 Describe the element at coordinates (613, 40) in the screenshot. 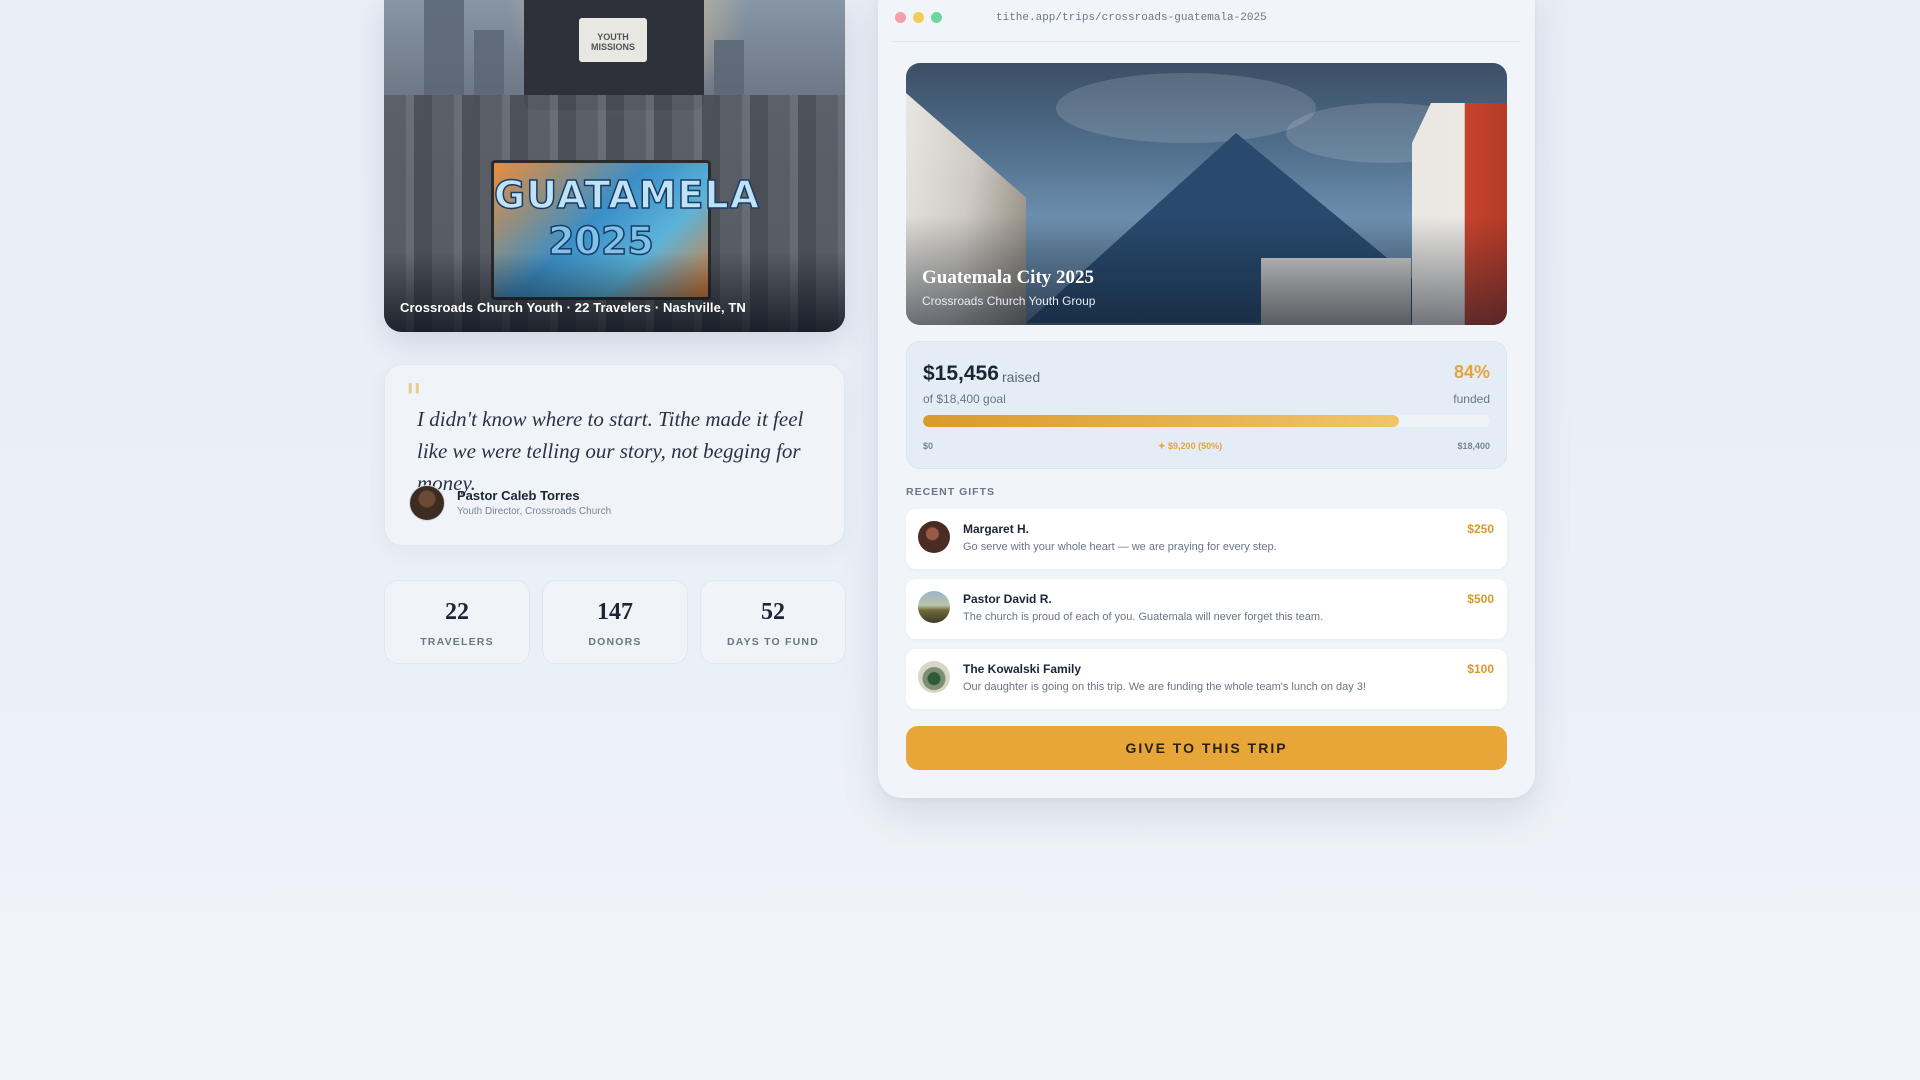

I see `bus-sign: YOUTH MISSIONS` at that location.